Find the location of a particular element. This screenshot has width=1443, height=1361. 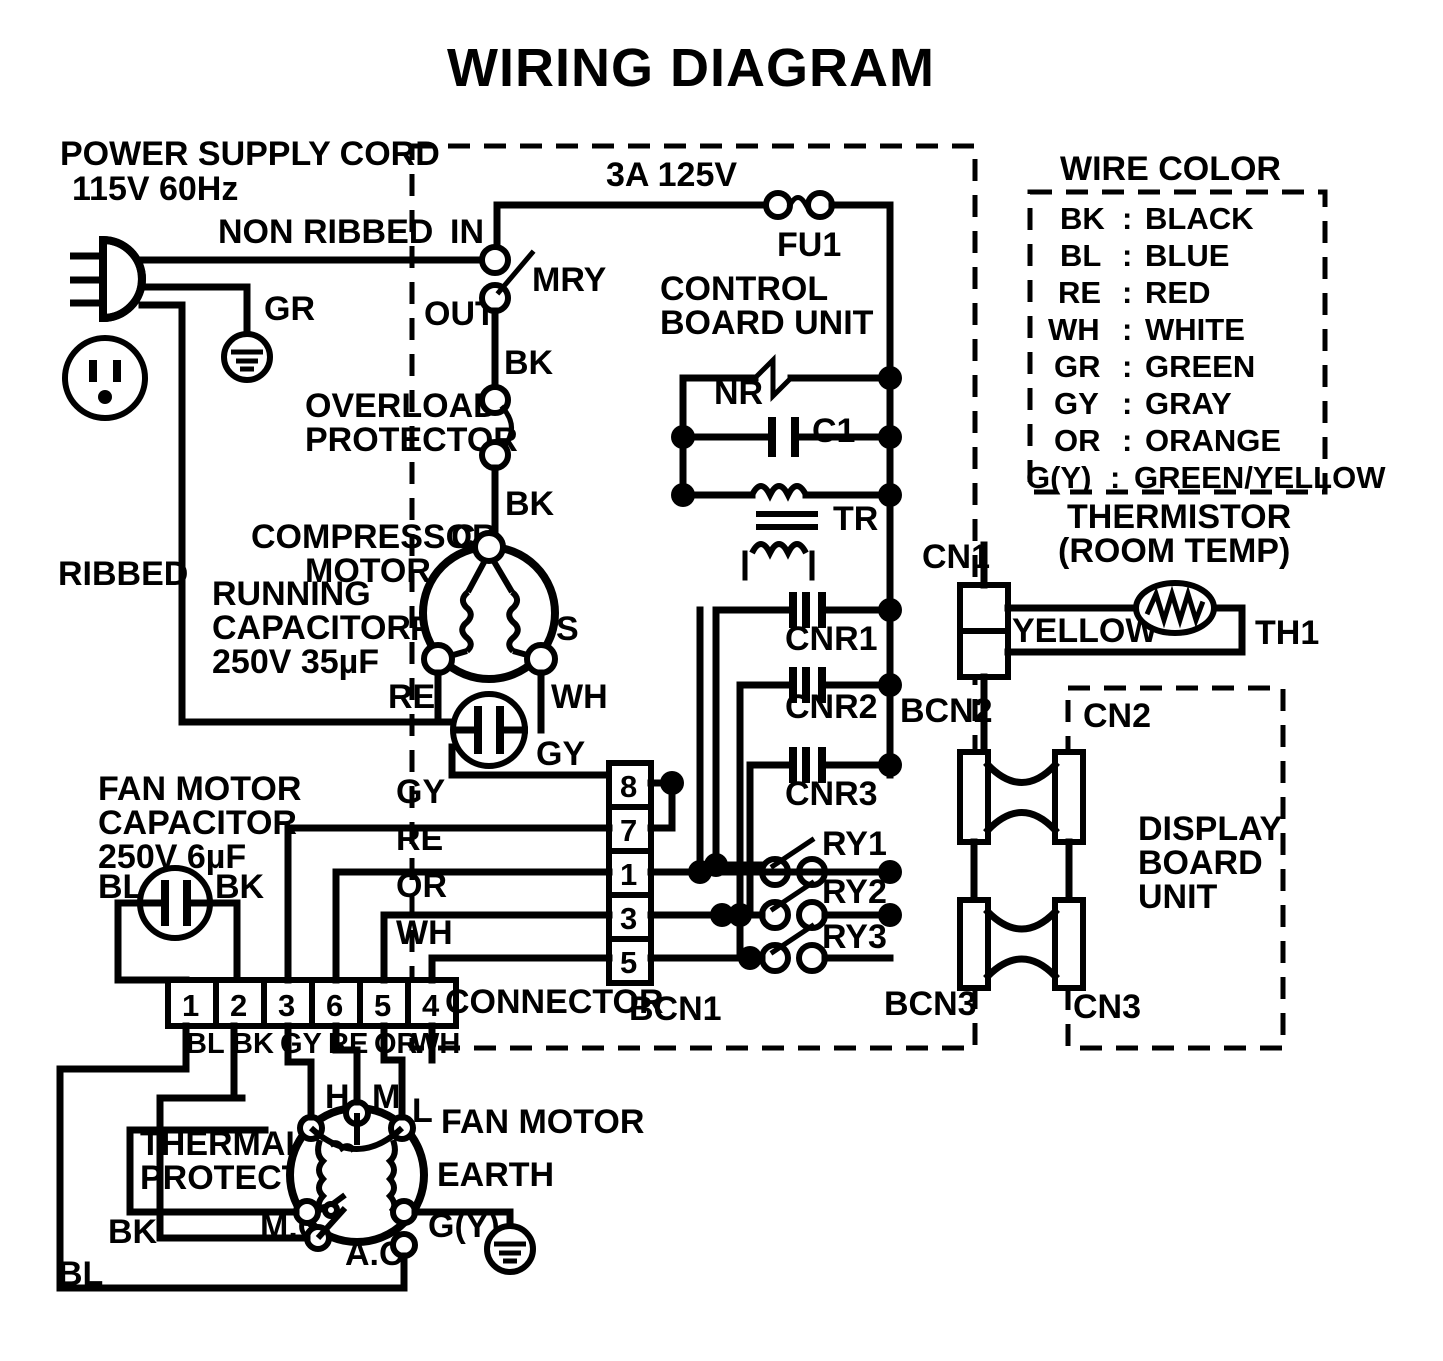

terminal-pin-7: 7 is located at coordinates (628, 830).